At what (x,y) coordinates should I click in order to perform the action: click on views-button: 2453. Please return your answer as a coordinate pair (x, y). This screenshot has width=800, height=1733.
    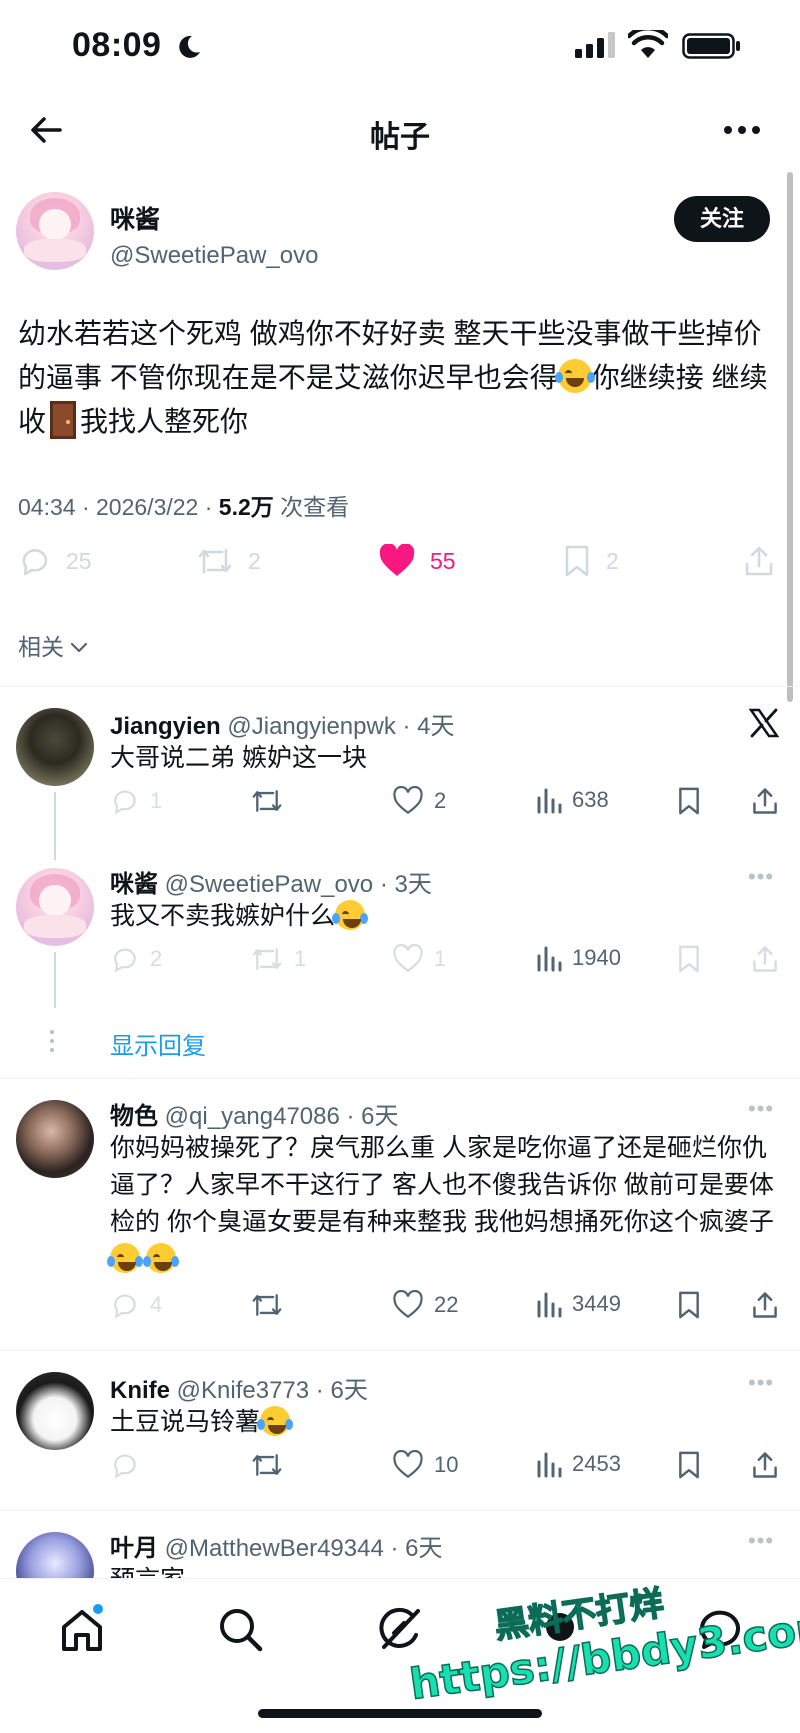
    Looking at the image, I should click on (578, 1464).